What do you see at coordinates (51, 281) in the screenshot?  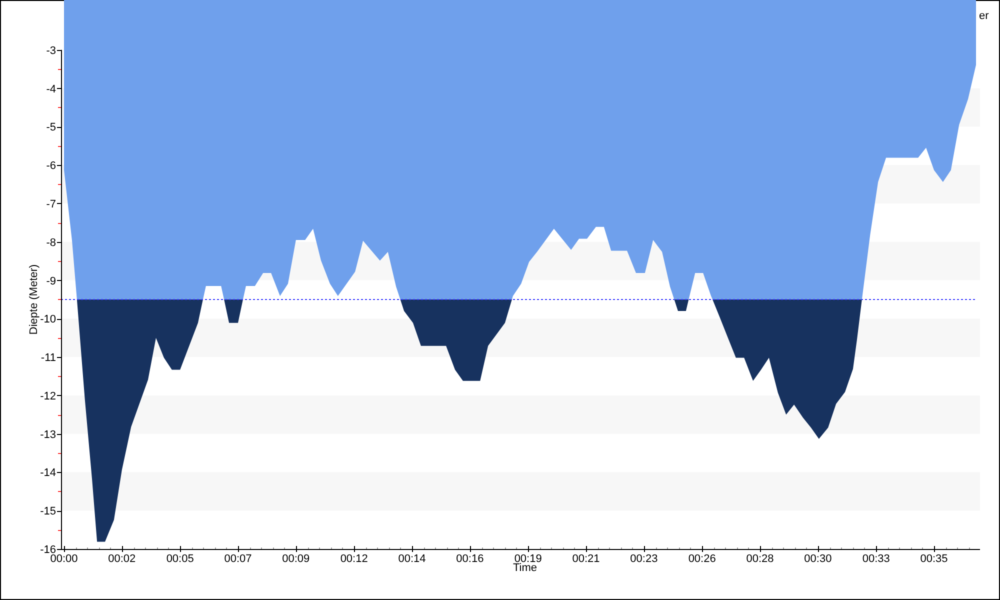 I see `y-tick-label: -9` at bounding box center [51, 281].